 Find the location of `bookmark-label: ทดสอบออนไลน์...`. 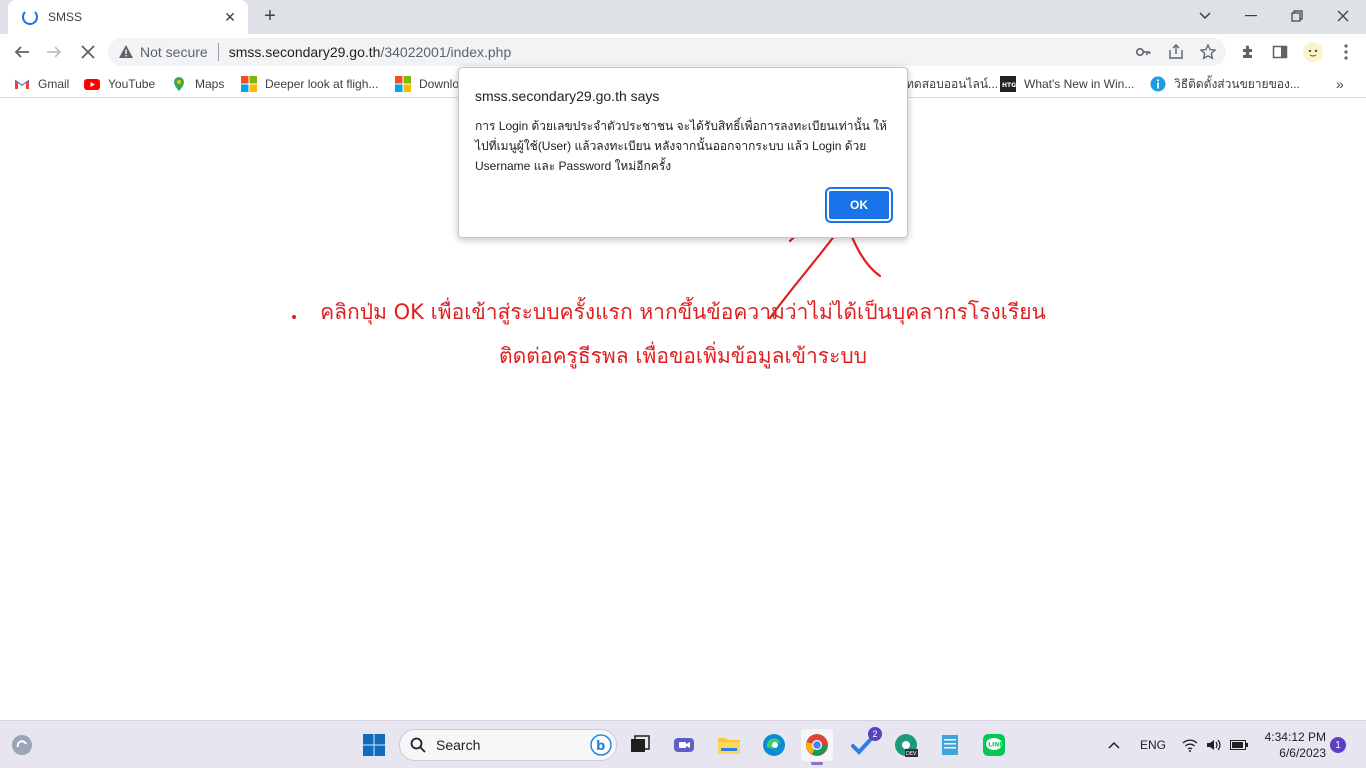

bookmark-label: ทดสอบออนไลน์... is located at coordinates (952, 83).